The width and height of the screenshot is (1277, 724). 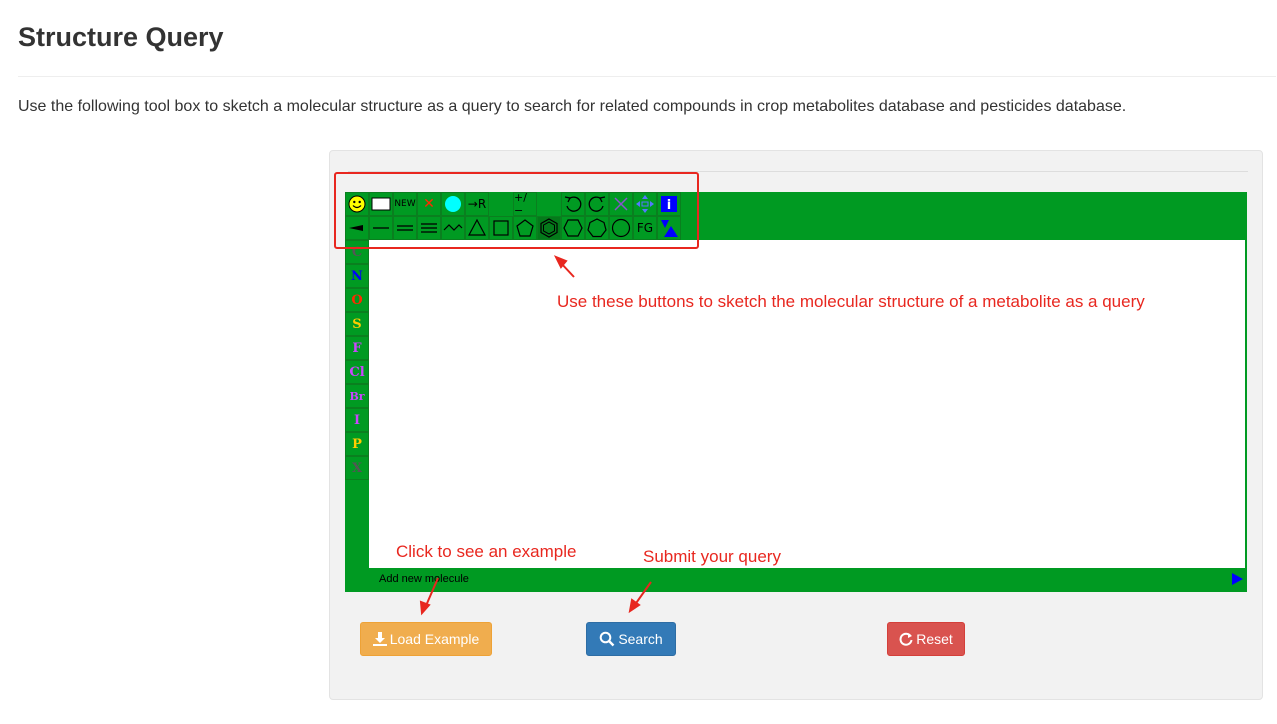 I want to click on element-button: P, so click(x=357, y=444).